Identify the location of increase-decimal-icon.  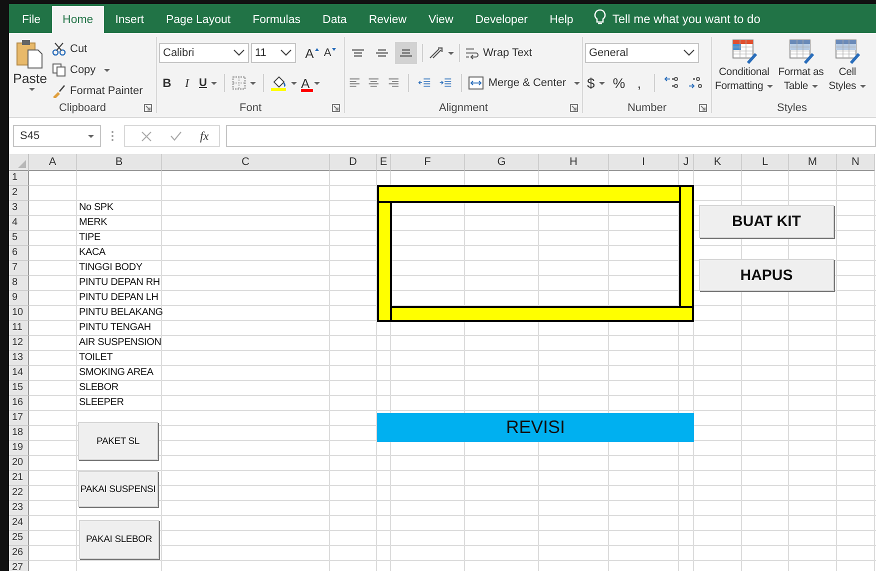
(672, 83).